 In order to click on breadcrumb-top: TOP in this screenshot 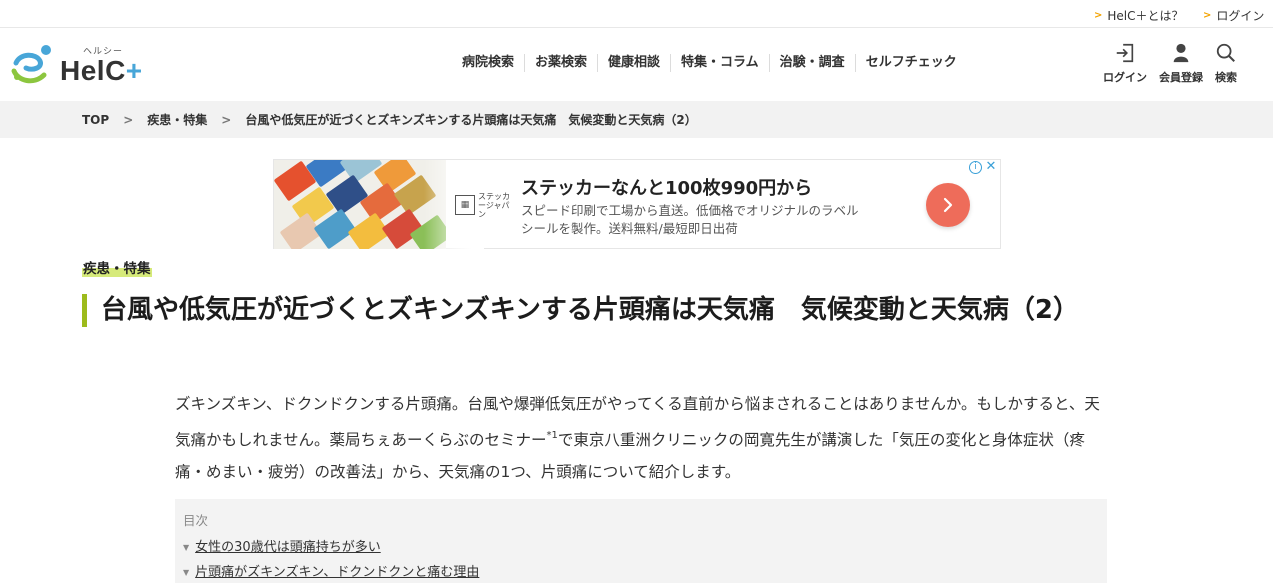, I will do `click(95, 120)`.